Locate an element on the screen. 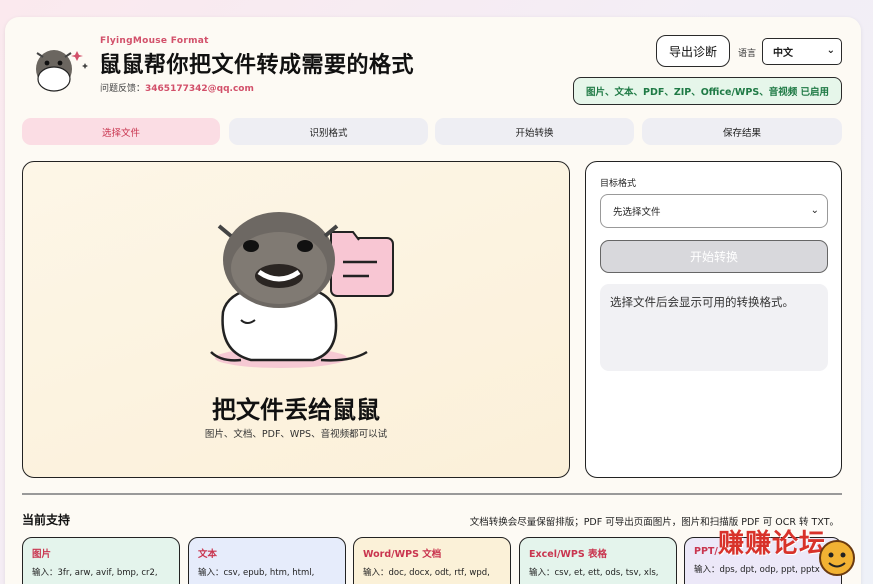 The height and width of the screenshot is (584, 873). support-card-desc: 输入：3fr, arw, avif, bmp, cr2, is located at coordinates (95, 573).